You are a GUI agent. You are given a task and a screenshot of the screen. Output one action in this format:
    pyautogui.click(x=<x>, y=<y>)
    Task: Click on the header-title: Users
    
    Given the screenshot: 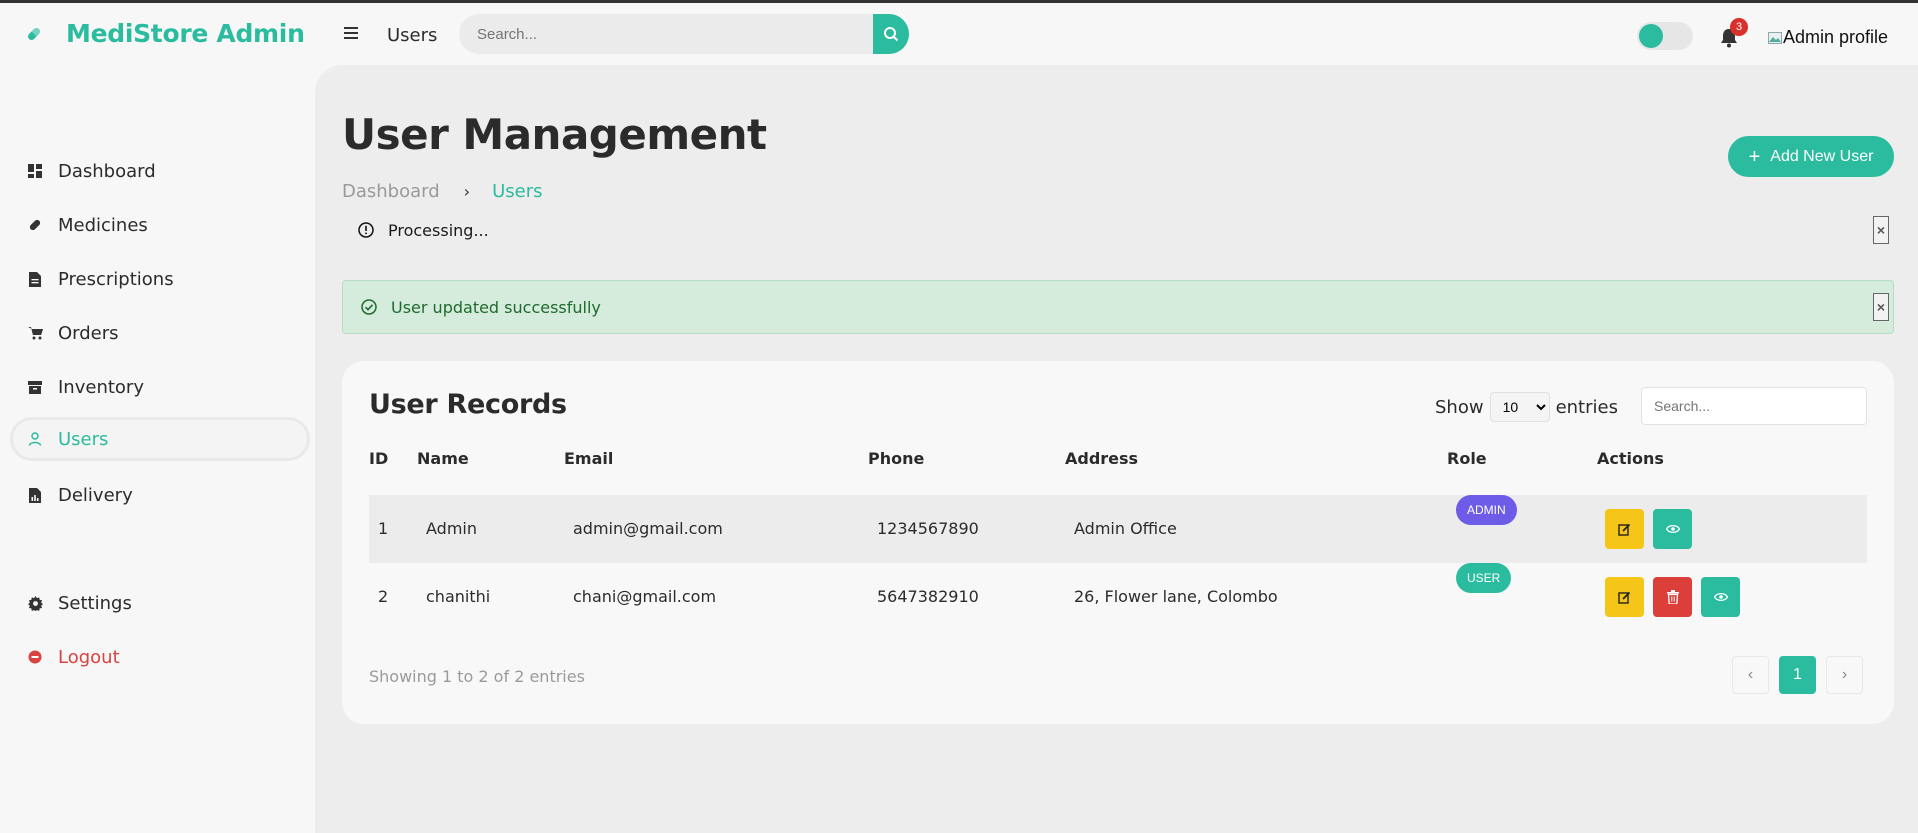 What is the action you would take?
    pyautogui.click(x=412, y=35)
    